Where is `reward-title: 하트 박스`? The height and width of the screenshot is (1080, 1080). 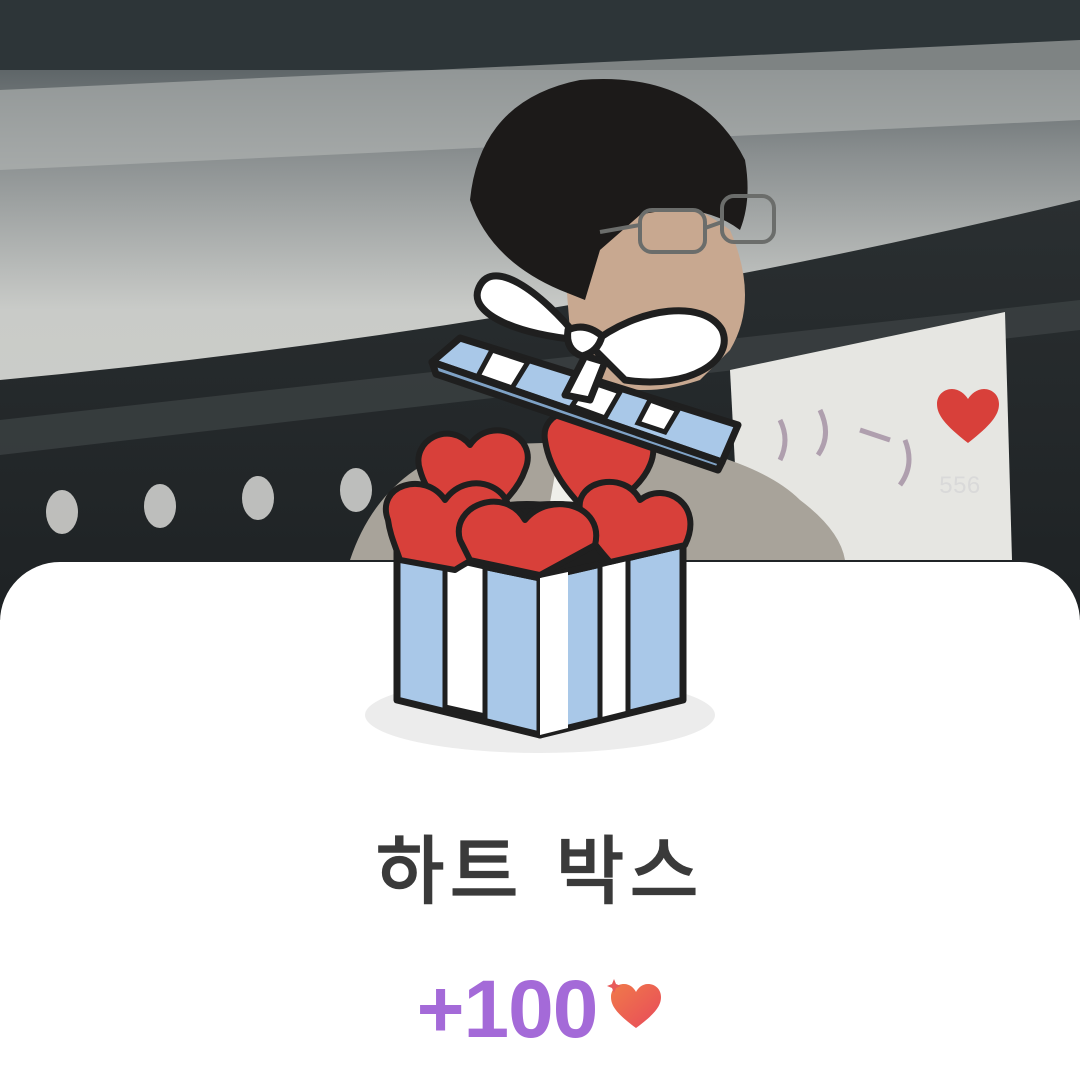 reward-title: 하트 박스 is located at coordinates (540, 872).